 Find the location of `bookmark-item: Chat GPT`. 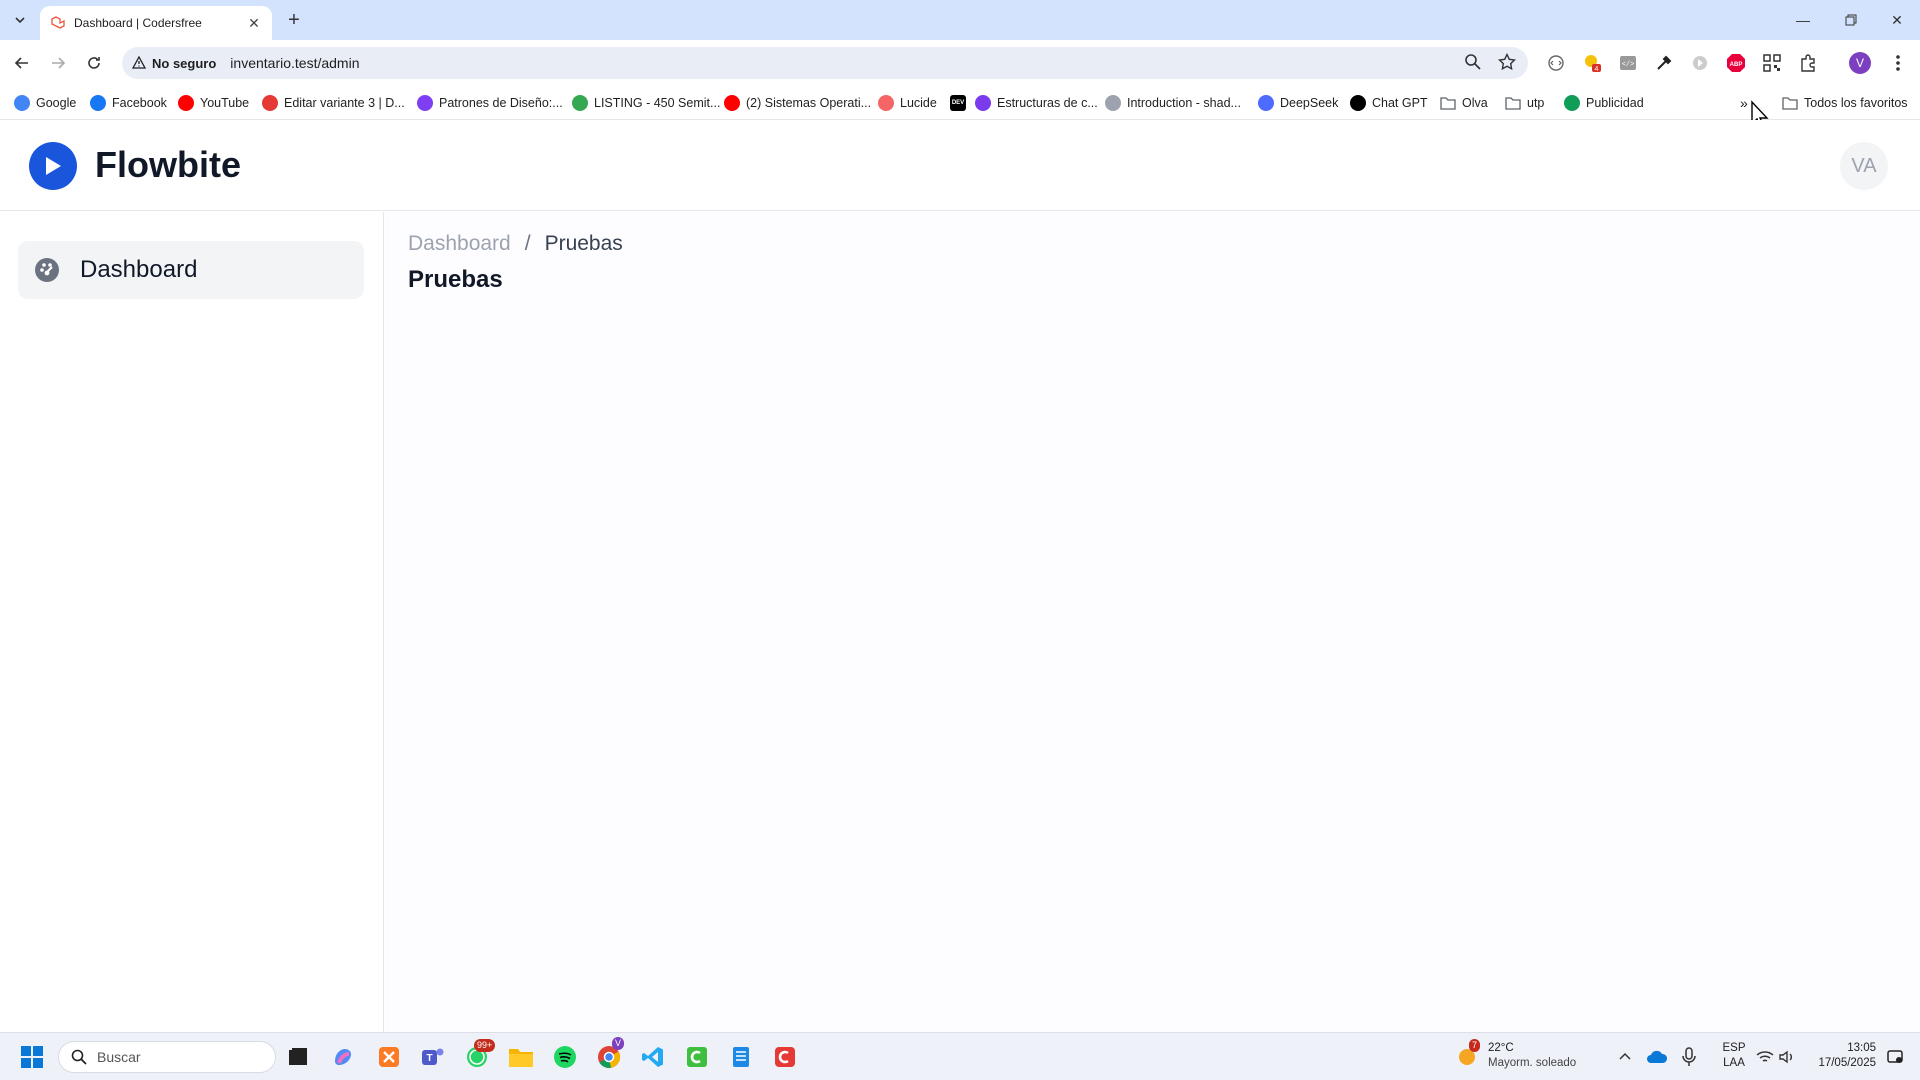

bookmark-item: Chat GPT is located at coordinates (1389, 103).